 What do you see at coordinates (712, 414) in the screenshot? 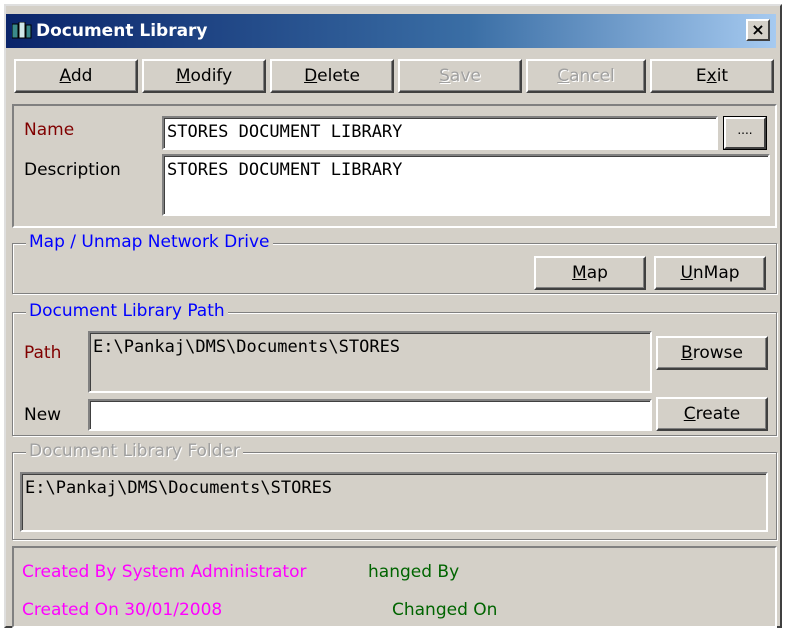
I see `create-button: Create` at bounding box center [712, 414].